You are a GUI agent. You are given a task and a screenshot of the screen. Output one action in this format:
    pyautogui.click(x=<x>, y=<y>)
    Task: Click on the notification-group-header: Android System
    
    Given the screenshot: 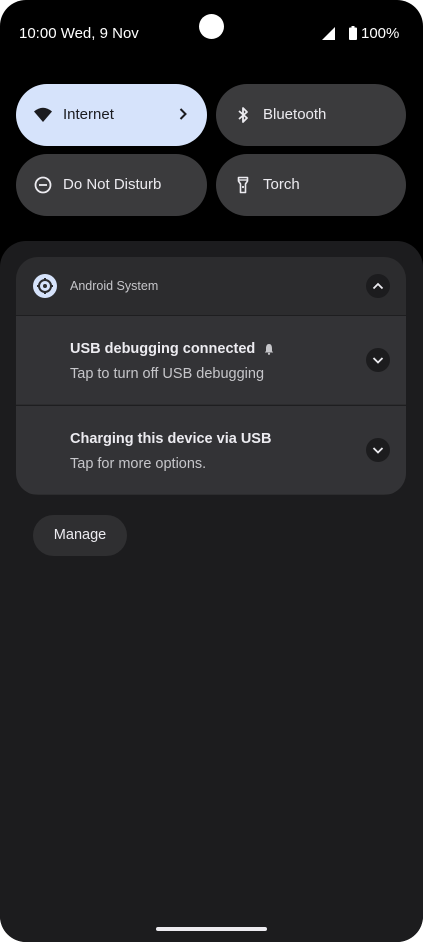 What is the action you would take?
    pyautogui.click(x=211, y=286)
    